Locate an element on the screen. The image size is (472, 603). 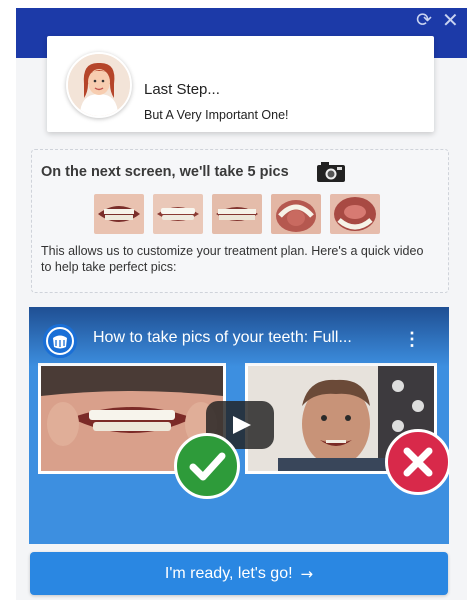
teeth-photo-row is located at coordinates (237, 215).